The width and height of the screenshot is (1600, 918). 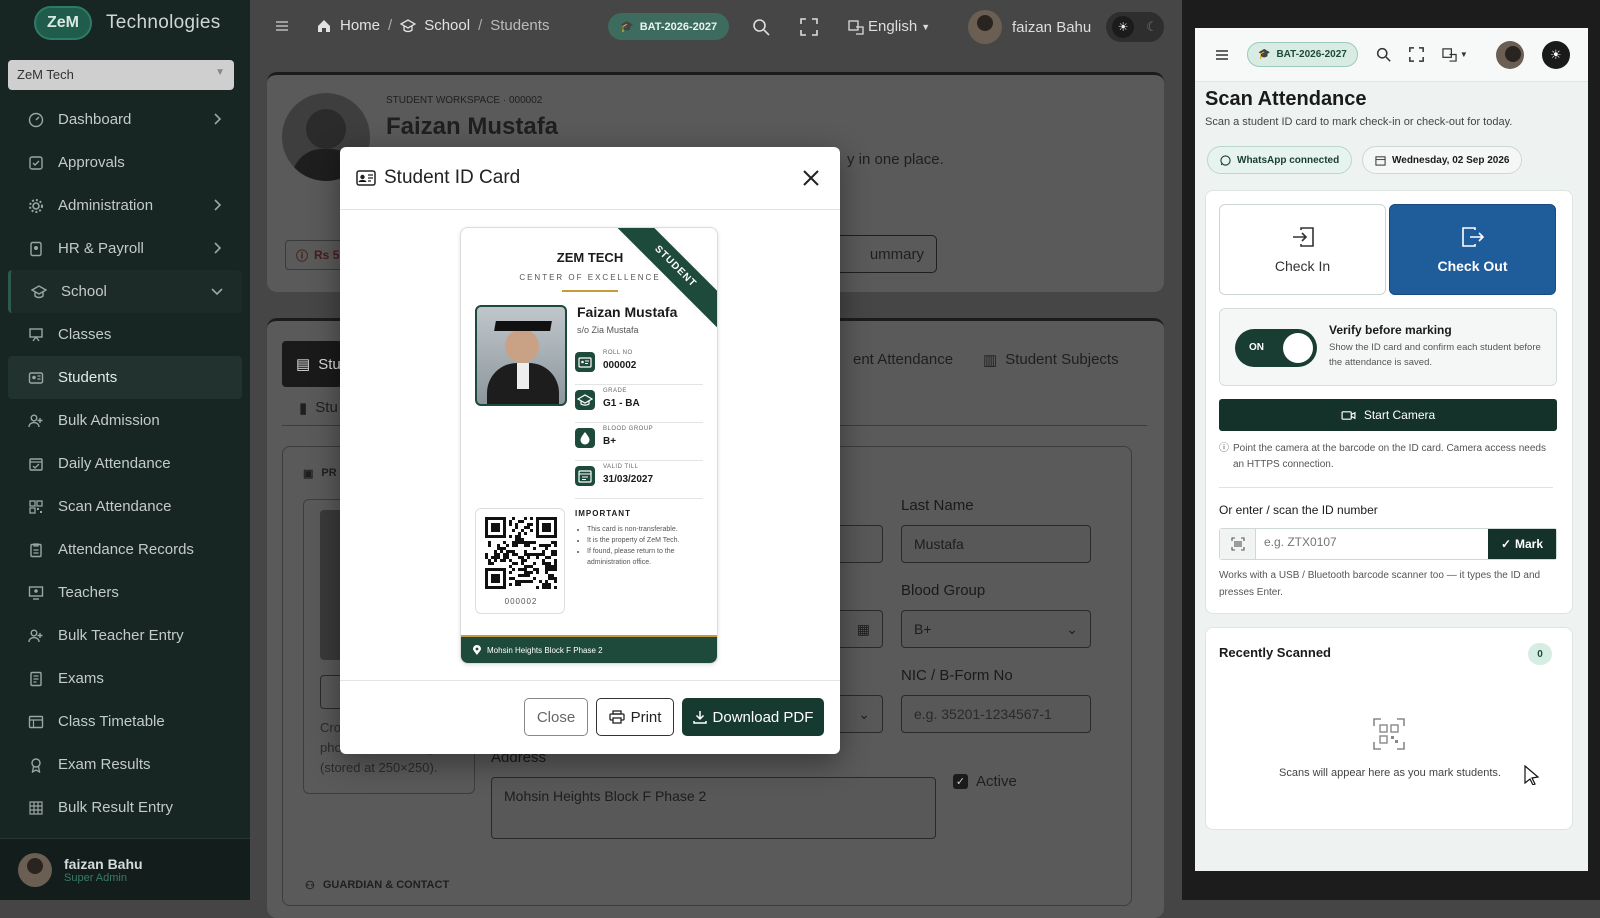 I want to click on sidebar-item-bulk-admission: Bulk Admission, so click(x=125, y=420).